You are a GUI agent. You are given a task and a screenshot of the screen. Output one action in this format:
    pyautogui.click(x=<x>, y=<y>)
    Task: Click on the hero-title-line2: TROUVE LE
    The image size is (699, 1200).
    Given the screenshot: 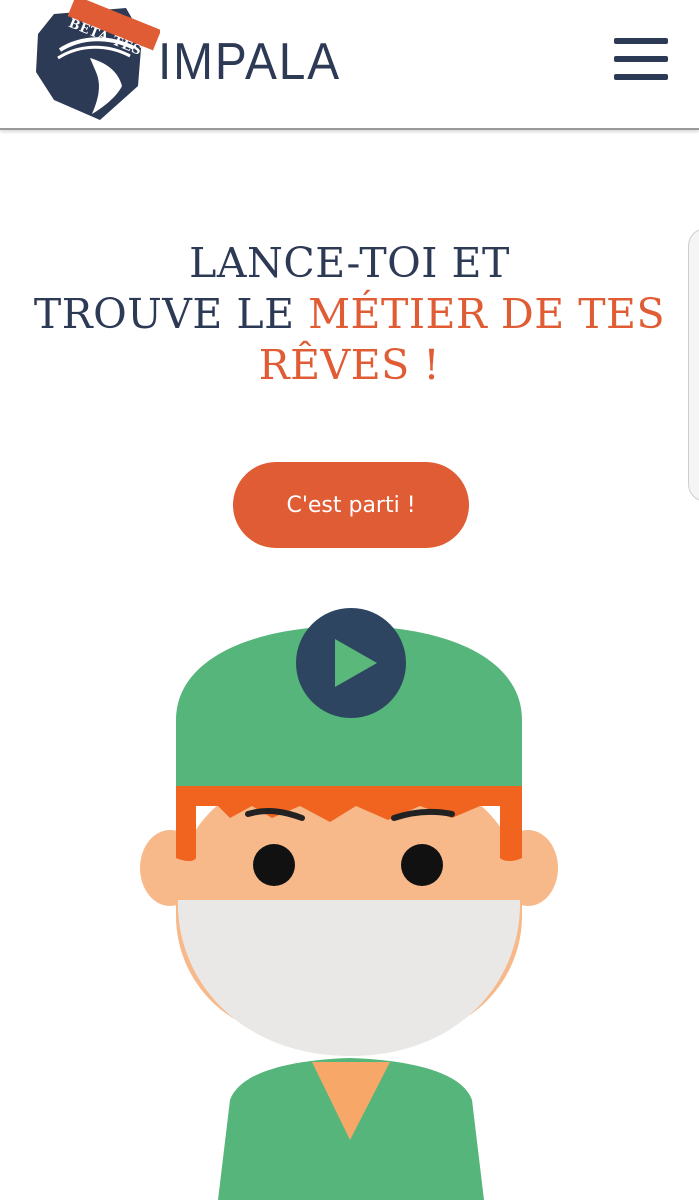 What is the action you would take?
    pyautogui.click(x=171, y=314)
    